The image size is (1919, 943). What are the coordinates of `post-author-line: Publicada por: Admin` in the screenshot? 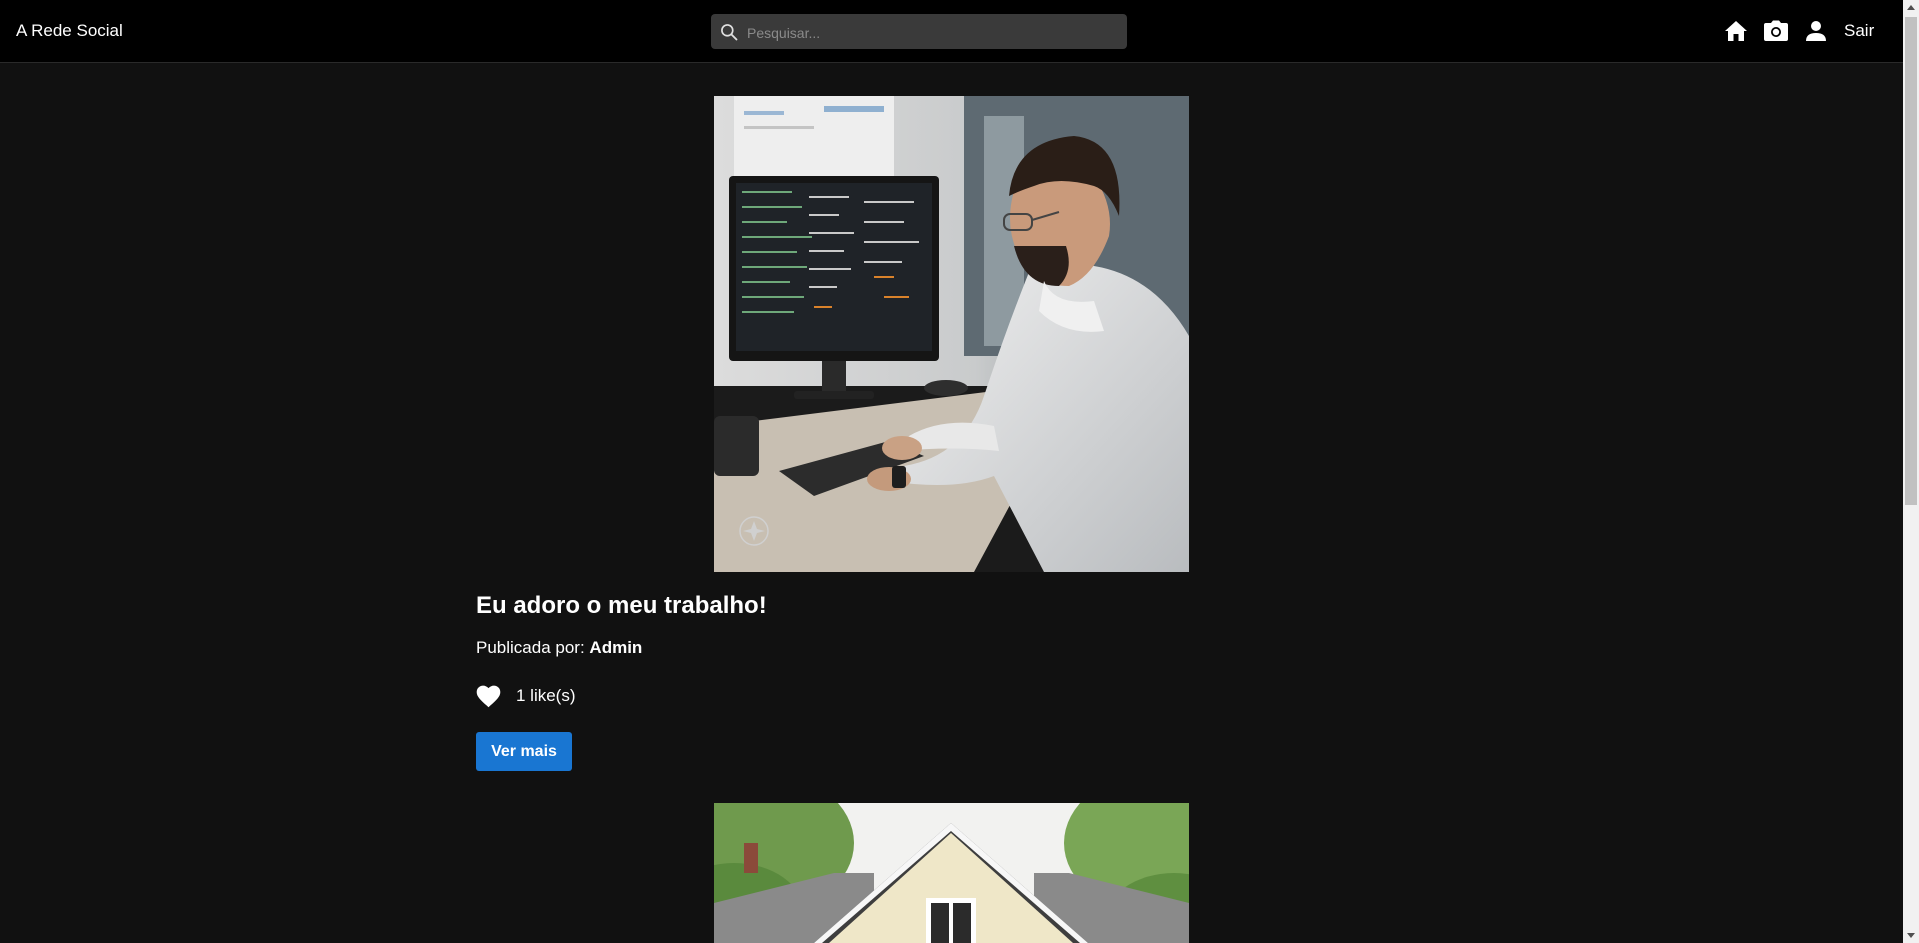 It's located at (559, 648).